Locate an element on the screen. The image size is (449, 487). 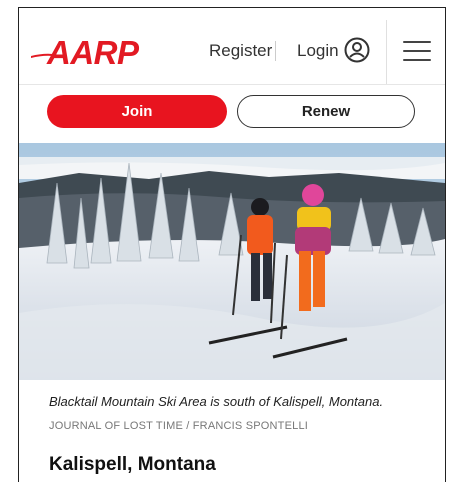
join-button: Join is located at coordinates (137, 111).